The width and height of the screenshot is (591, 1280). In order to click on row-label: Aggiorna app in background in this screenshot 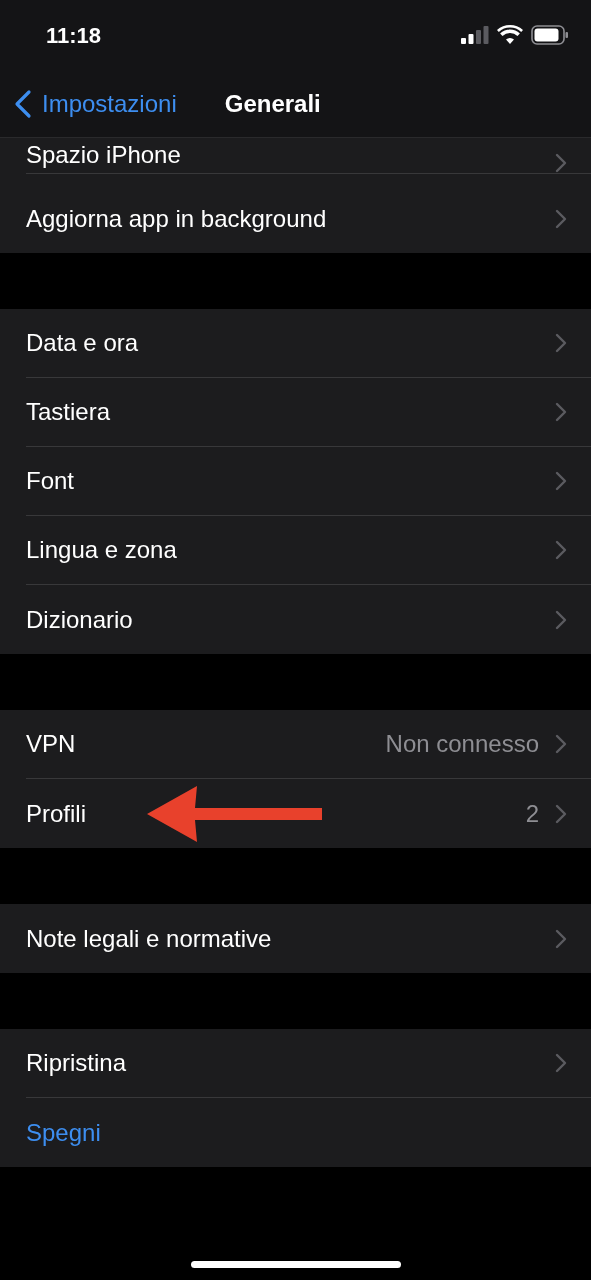, I will do `click(290, 218)`.